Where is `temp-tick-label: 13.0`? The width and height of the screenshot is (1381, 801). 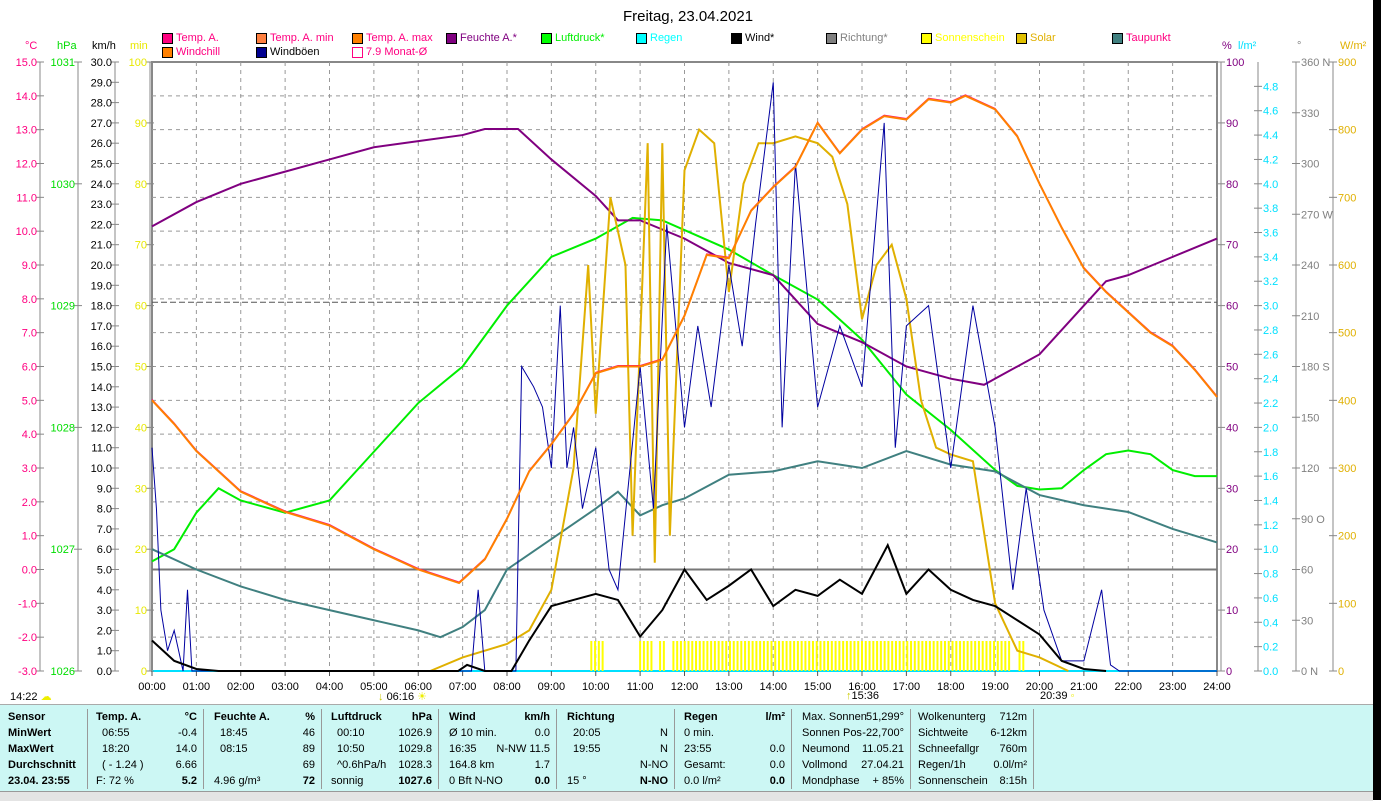
temp-tick-label: 13.0 is located at coordinates (26, 131).